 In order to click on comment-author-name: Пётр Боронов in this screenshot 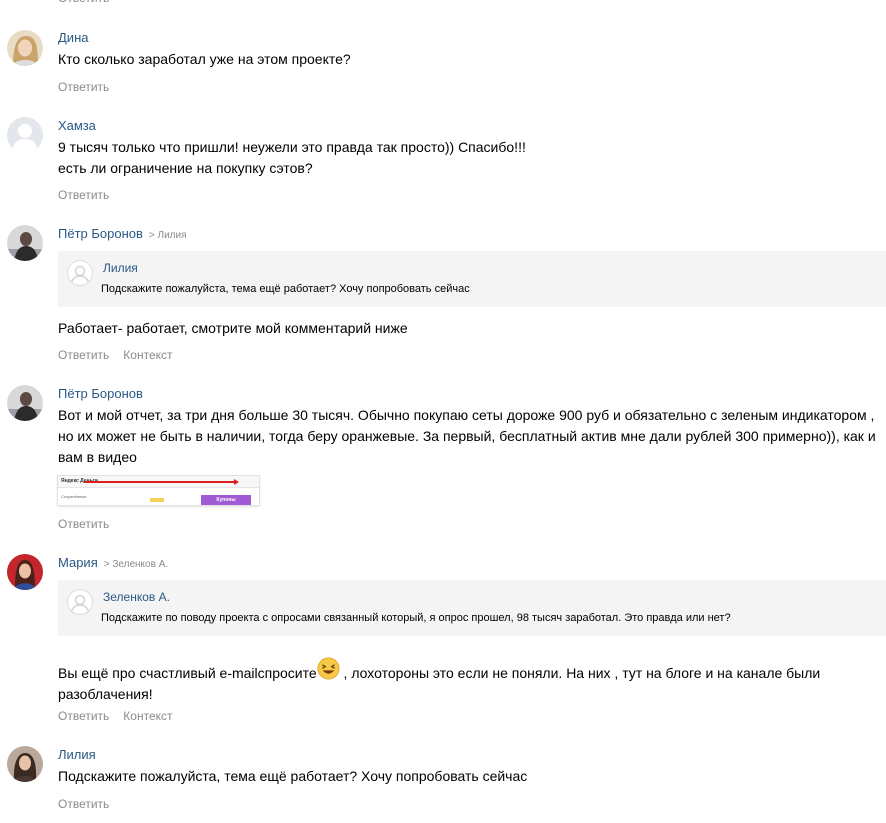, I will do `click(100, 233)`.